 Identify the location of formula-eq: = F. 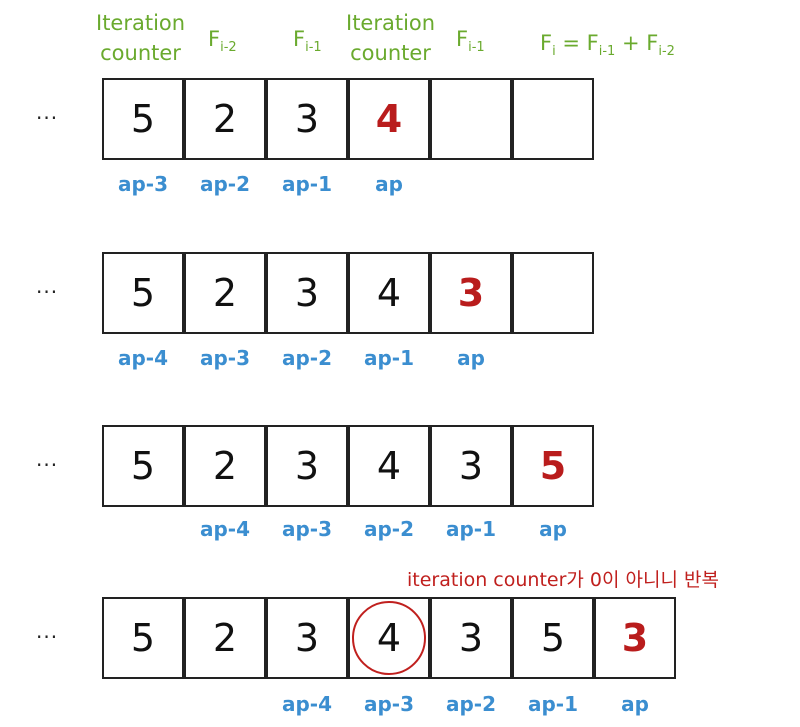
(577, 43).